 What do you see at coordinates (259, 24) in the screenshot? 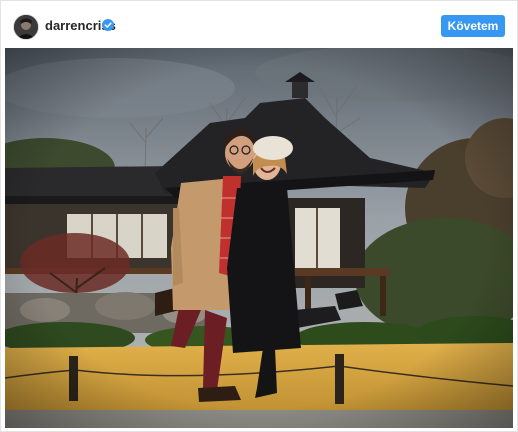
I see `post-header: darrencriss Követem` at bounding box center [259, 24].